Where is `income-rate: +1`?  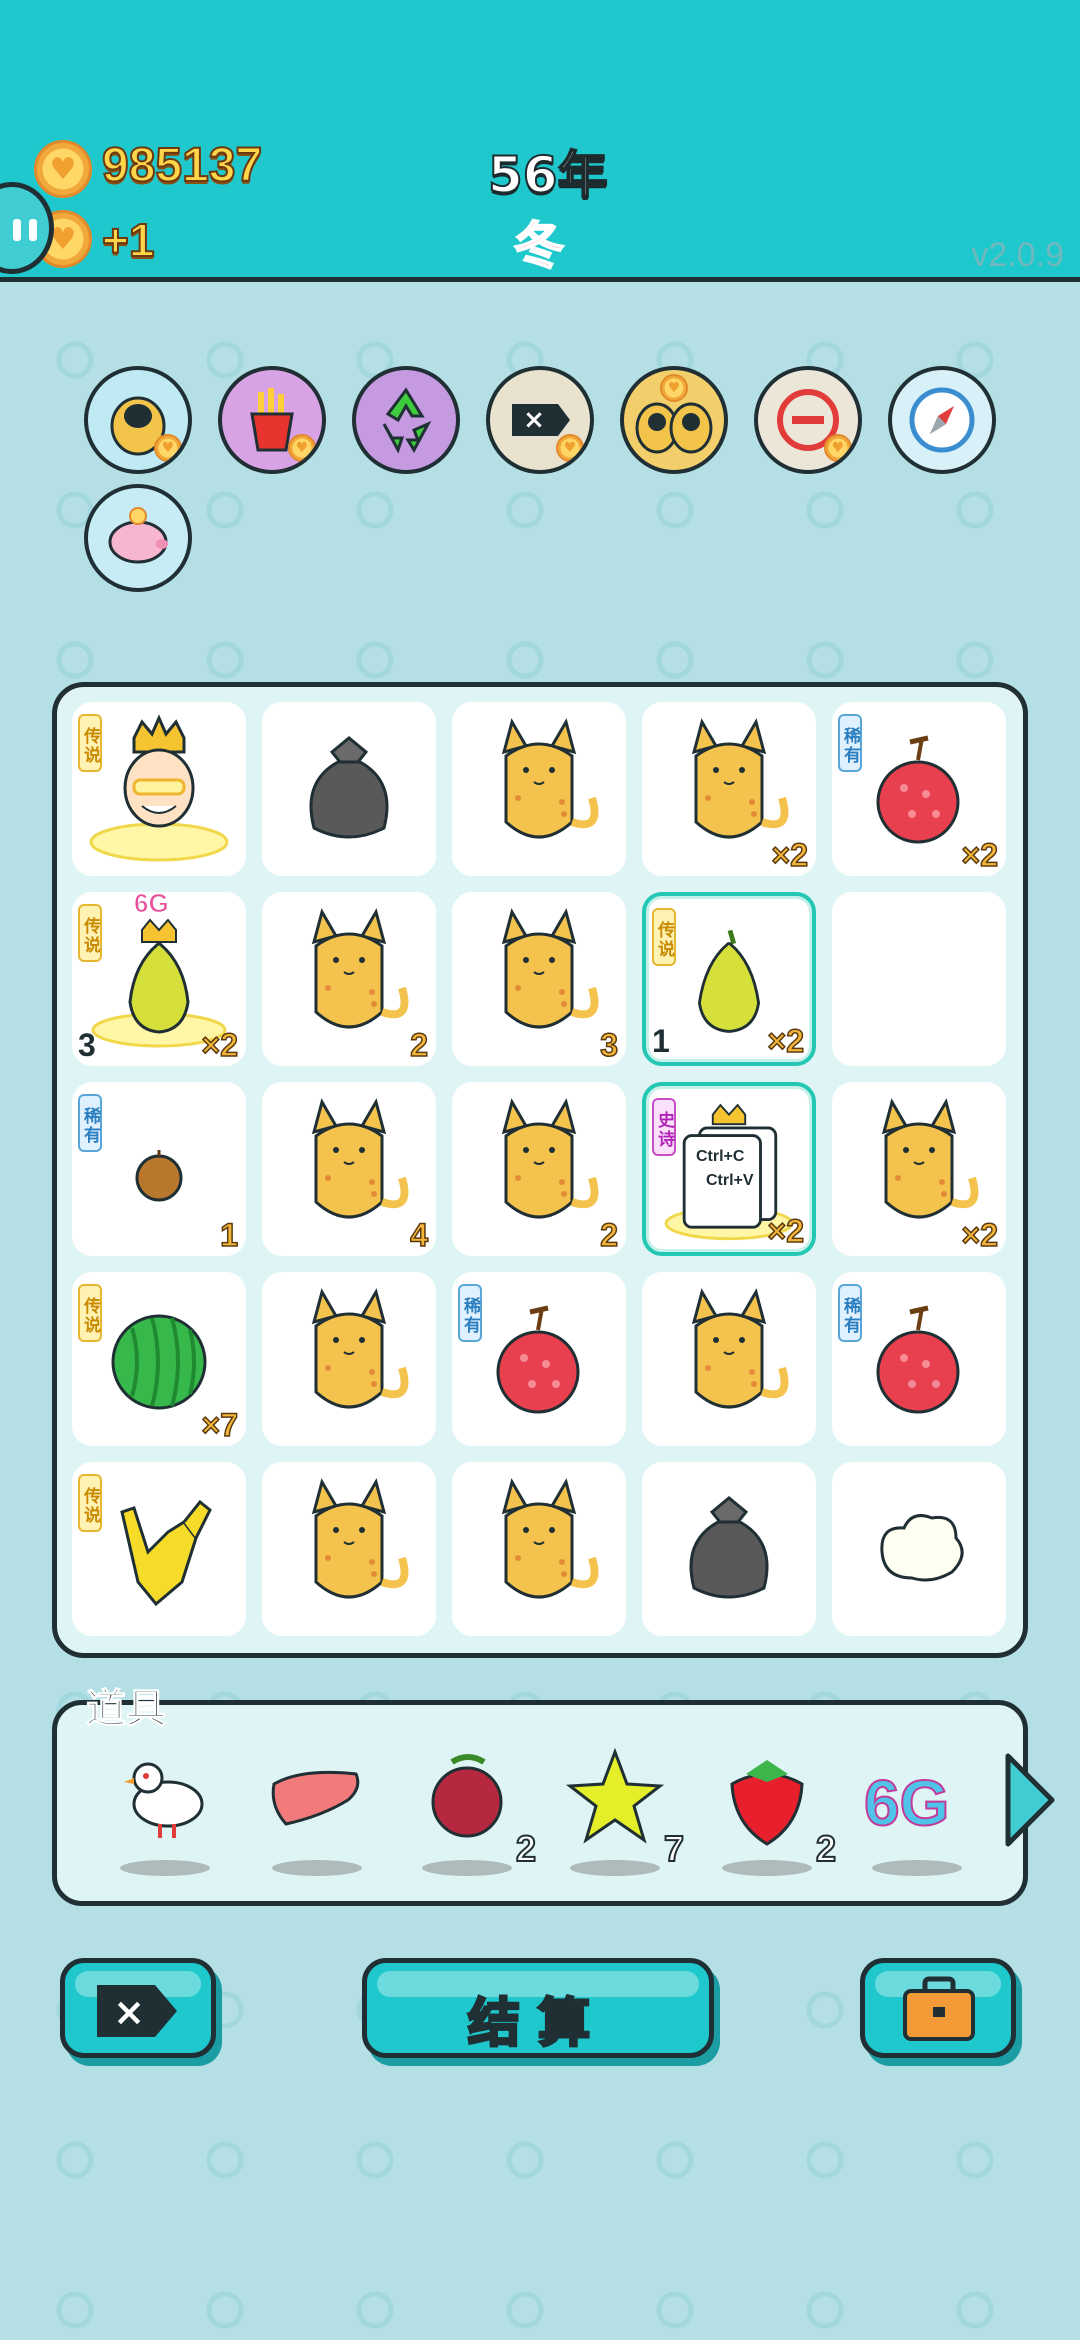 income-rate: +1 is located at coordinates (128, 240).